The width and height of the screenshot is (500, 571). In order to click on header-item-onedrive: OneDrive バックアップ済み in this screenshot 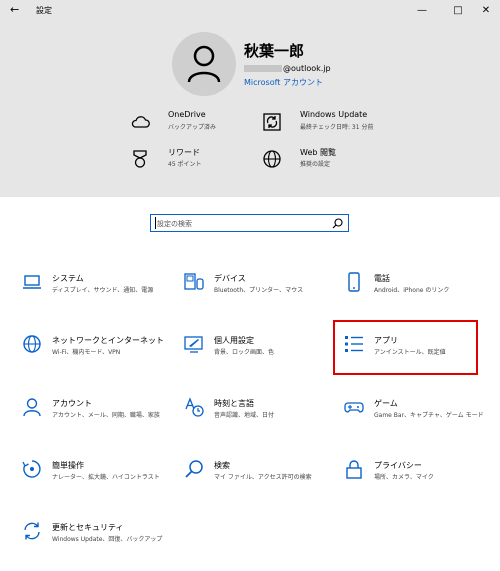, I will do `click(200, 125)`.